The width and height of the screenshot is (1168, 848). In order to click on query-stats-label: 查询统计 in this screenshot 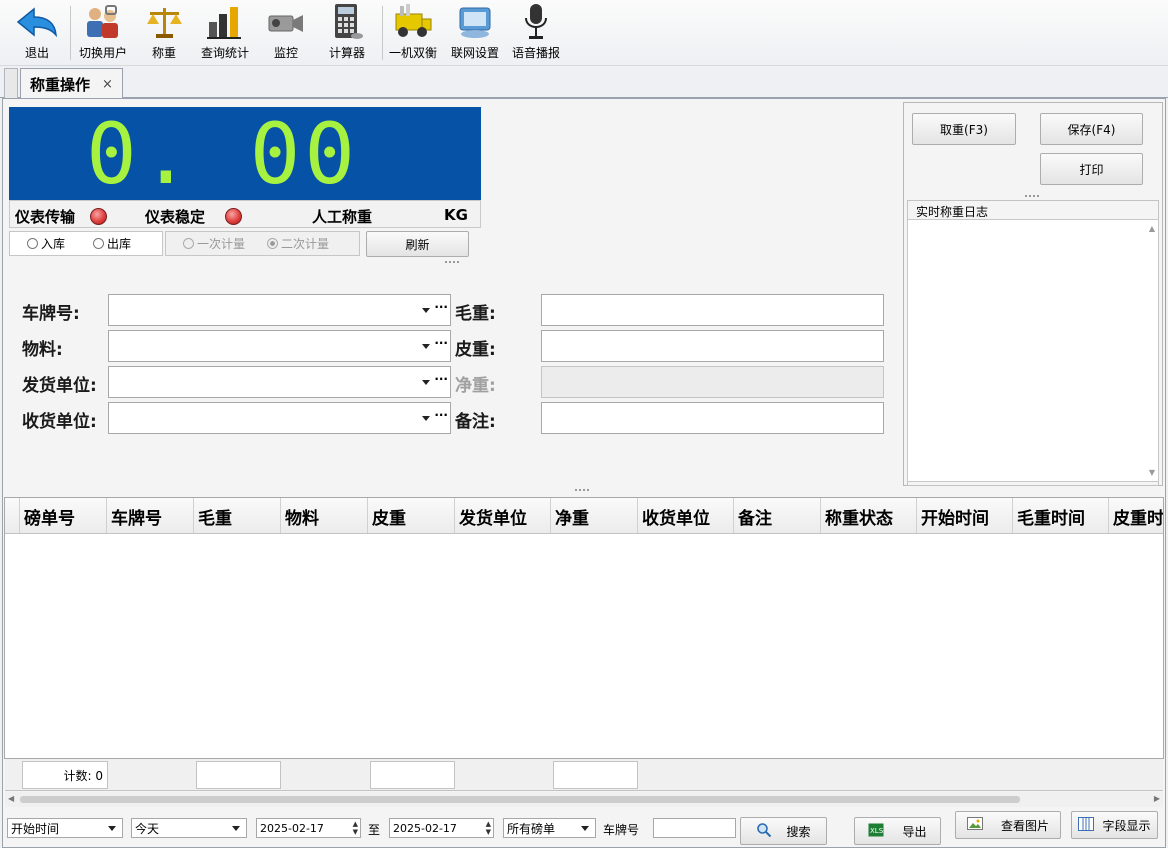, I will do `click(225, 53)`.